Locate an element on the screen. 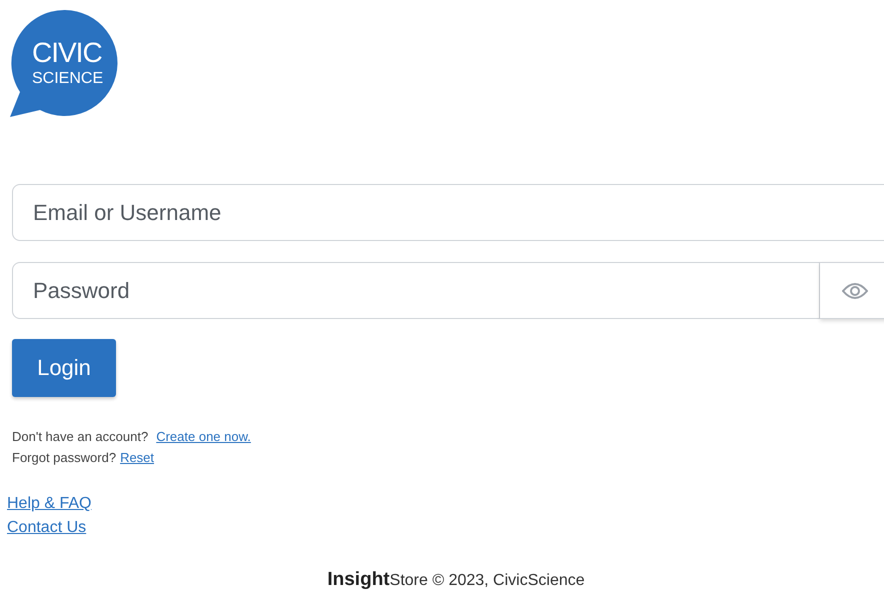  logo-text: CIVIC is located at coordinates (67, 53).